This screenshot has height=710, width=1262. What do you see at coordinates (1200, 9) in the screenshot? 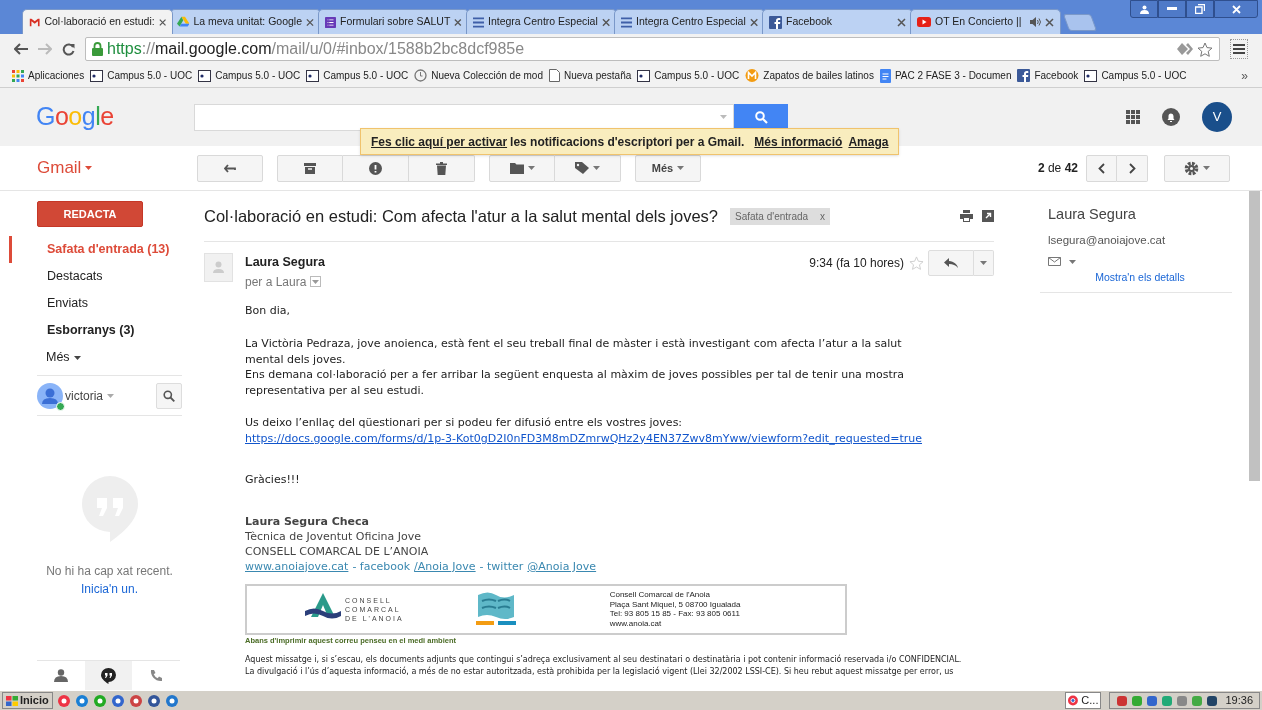
I see `restore-button` at bounding box center [1200, 9].